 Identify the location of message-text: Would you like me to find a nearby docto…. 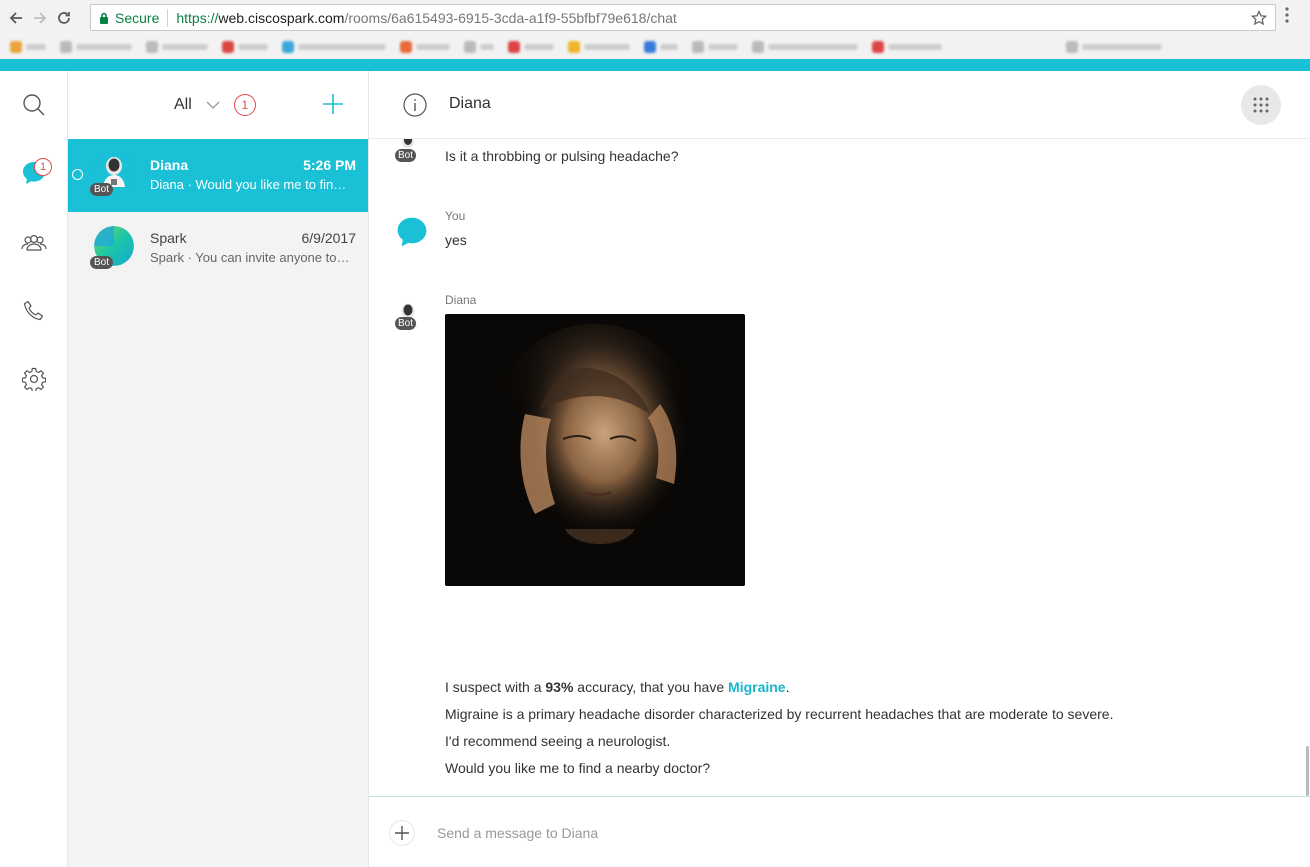
(578, 768).